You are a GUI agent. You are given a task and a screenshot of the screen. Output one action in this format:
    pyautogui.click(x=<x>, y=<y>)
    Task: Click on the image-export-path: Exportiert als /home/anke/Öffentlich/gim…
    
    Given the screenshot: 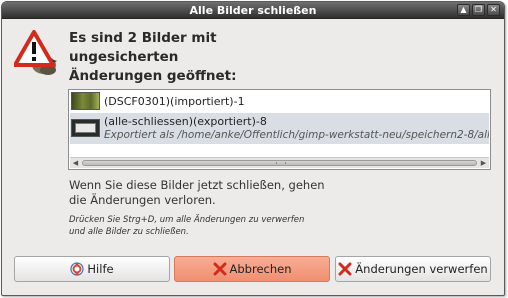 What is the action you would take?
    pyautogui.click(x=296, y=135)
    